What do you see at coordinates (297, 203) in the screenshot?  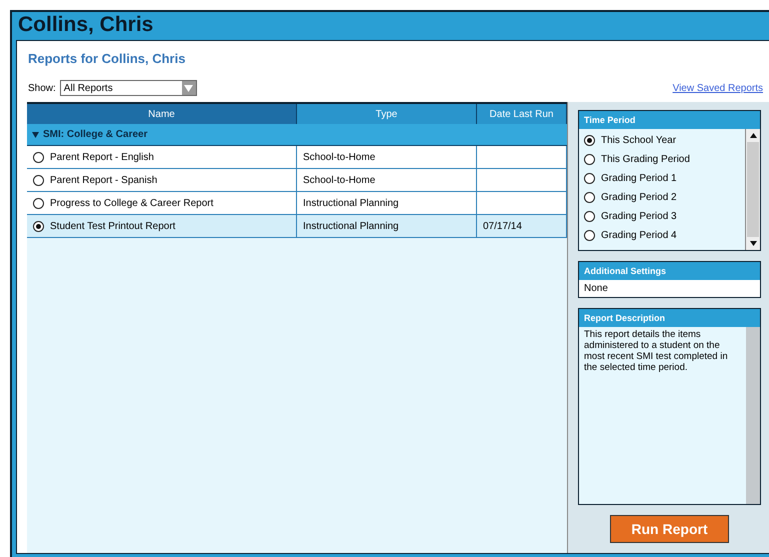 I see `report-row: Progress to College & Career Report Instructional Planning` at bounding box center [297, 203].